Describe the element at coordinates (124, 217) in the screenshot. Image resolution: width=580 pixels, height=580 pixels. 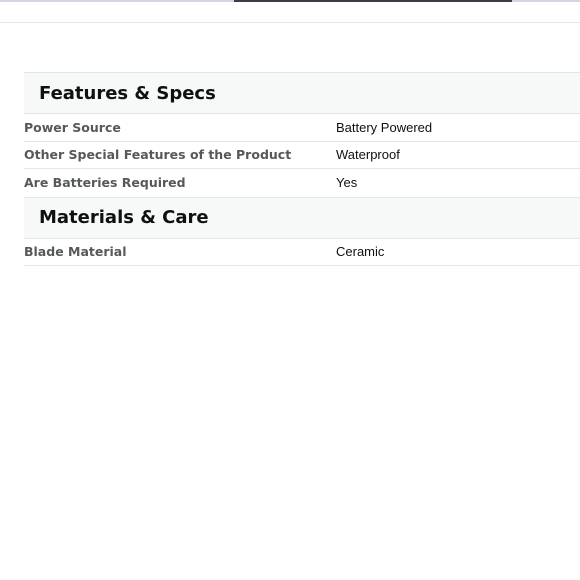
I see `section-title: Materials & Care` at that location.